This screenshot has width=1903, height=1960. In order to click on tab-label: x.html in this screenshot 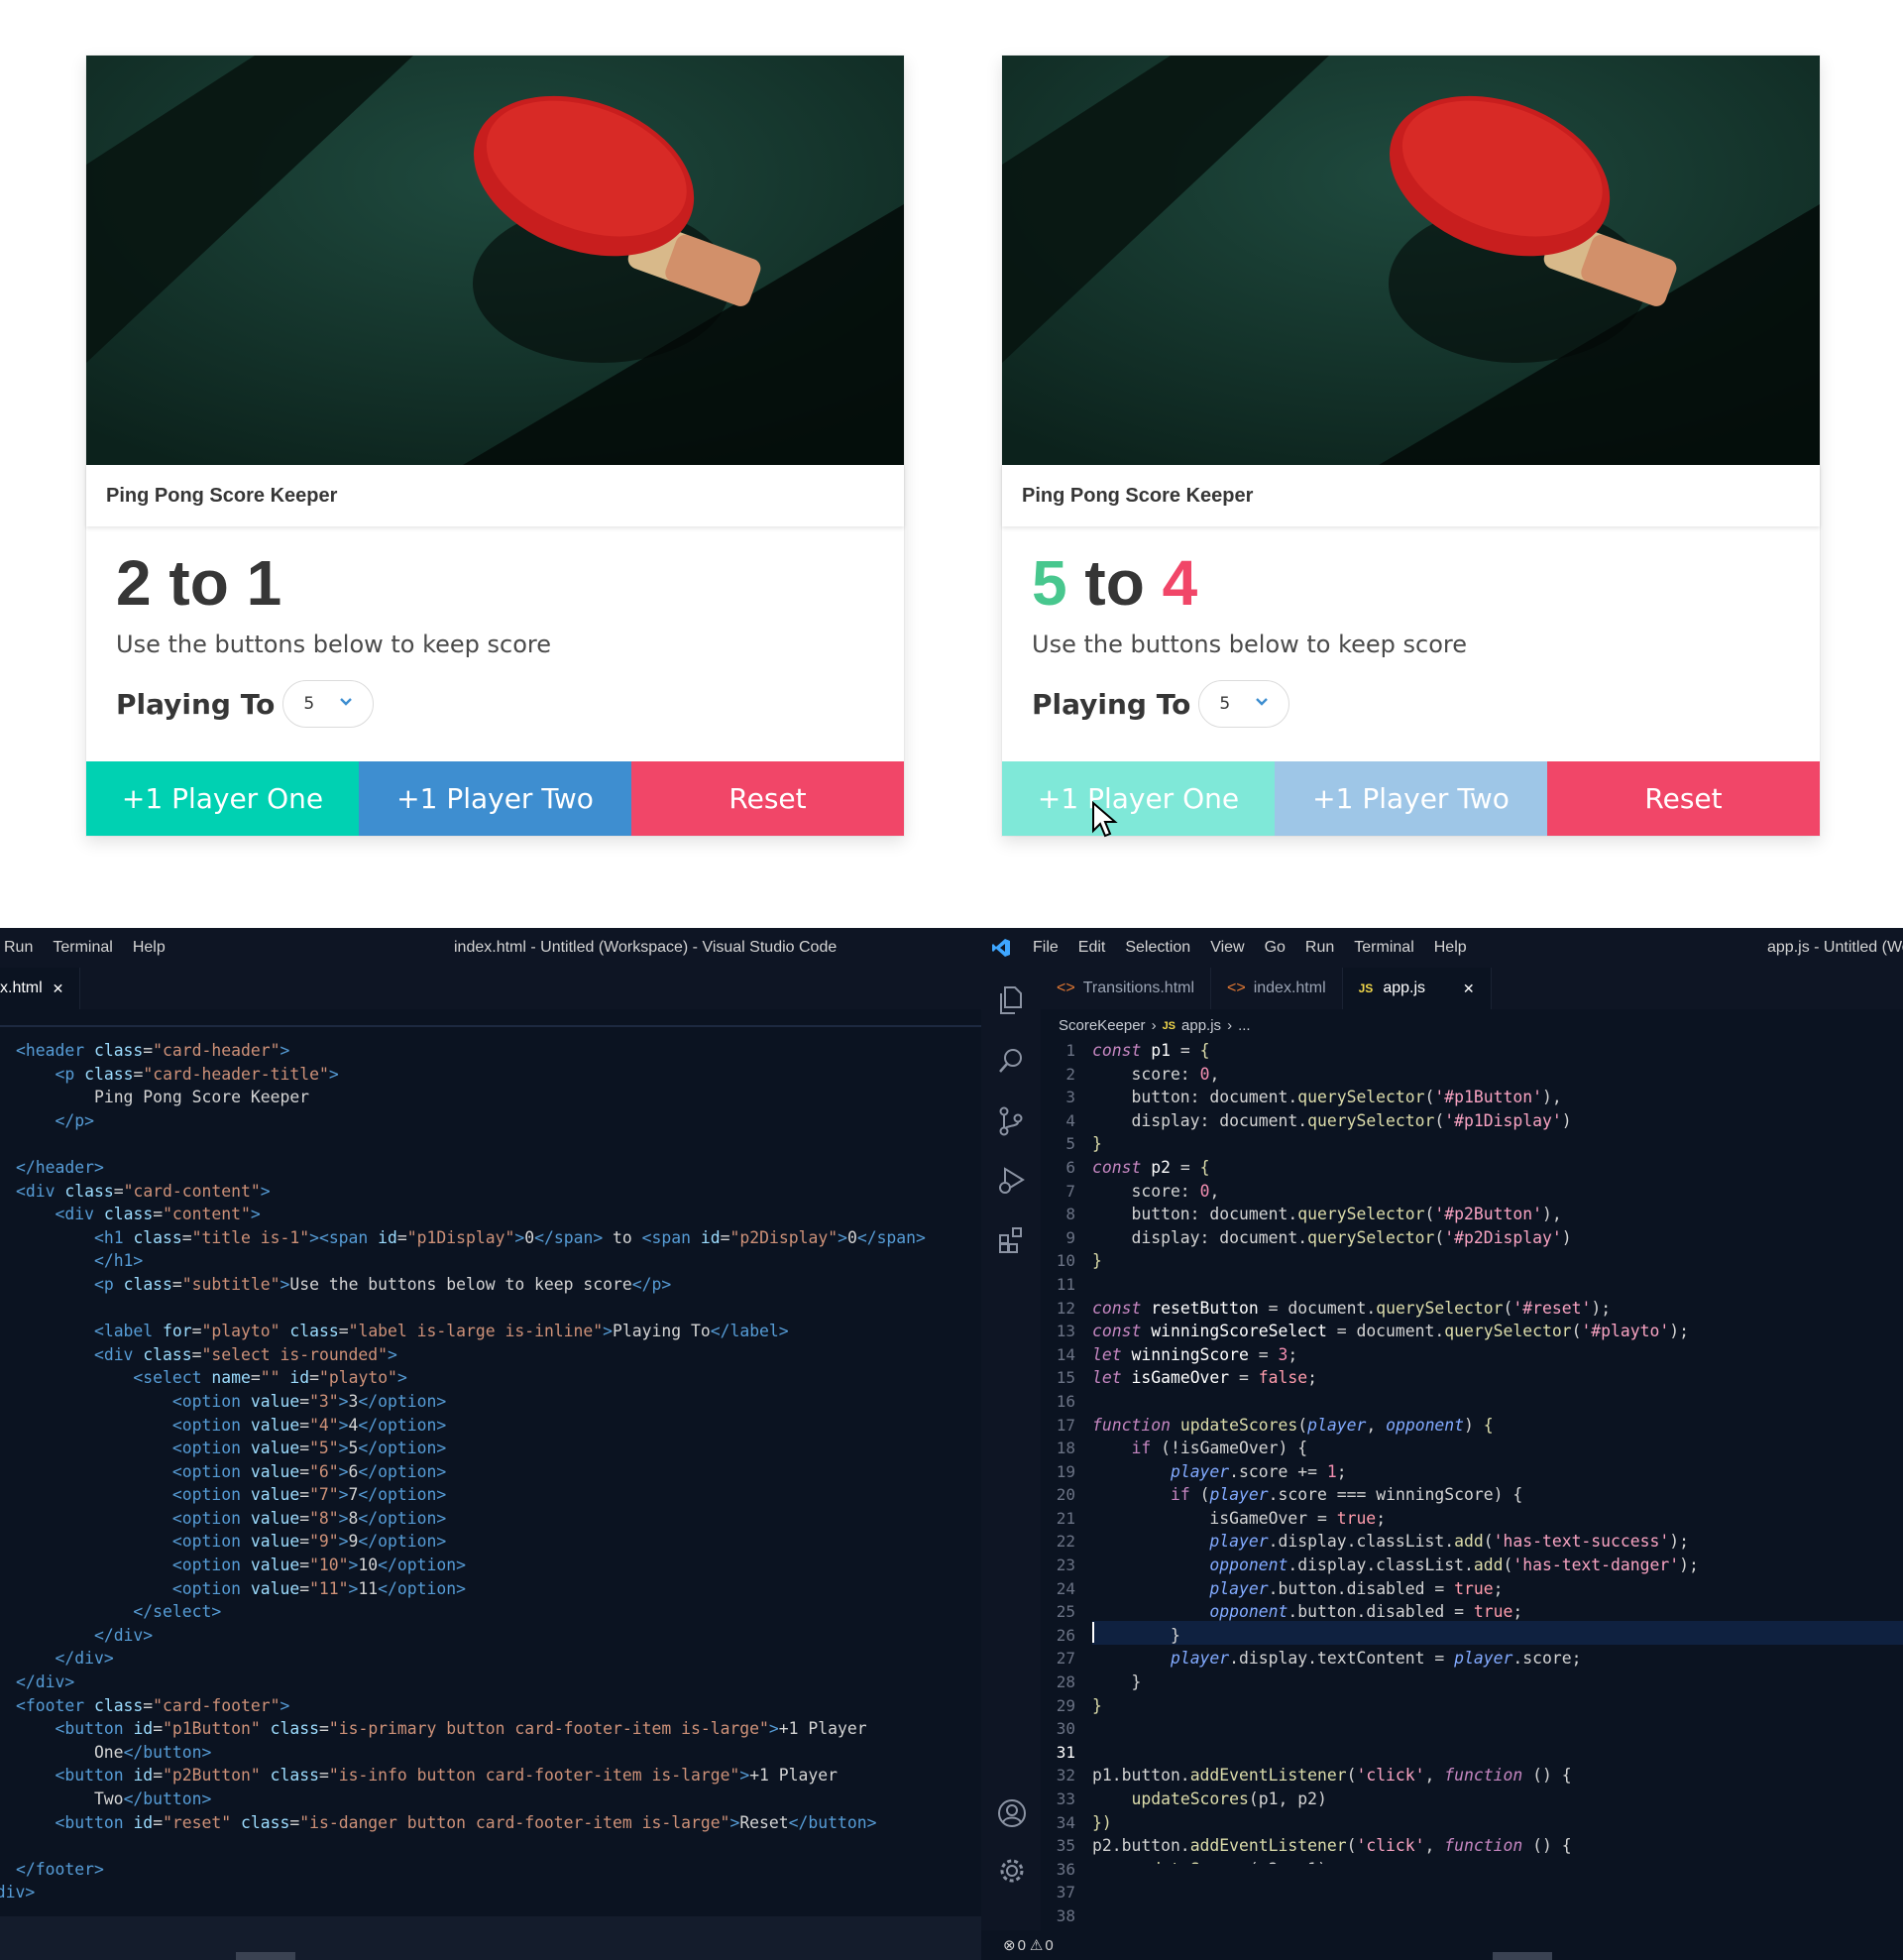, I will do `click(21, 988)`.